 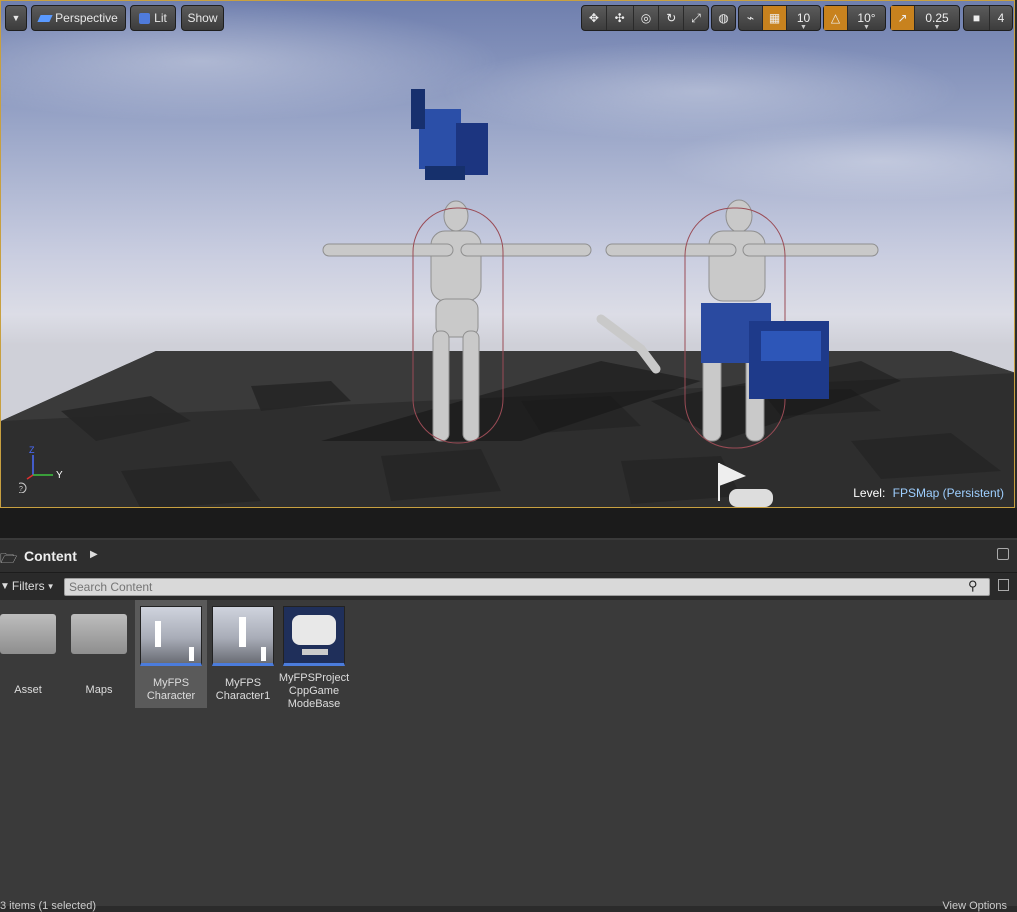 I want to click on level-name: FPSMap (Persistent), so click(x=948, y=493).